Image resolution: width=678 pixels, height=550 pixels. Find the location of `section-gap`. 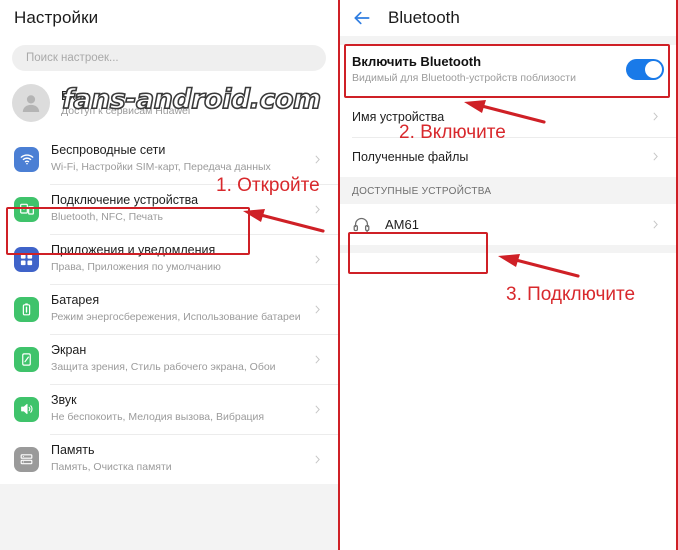

section-gap is located at coordinates (508, 40).